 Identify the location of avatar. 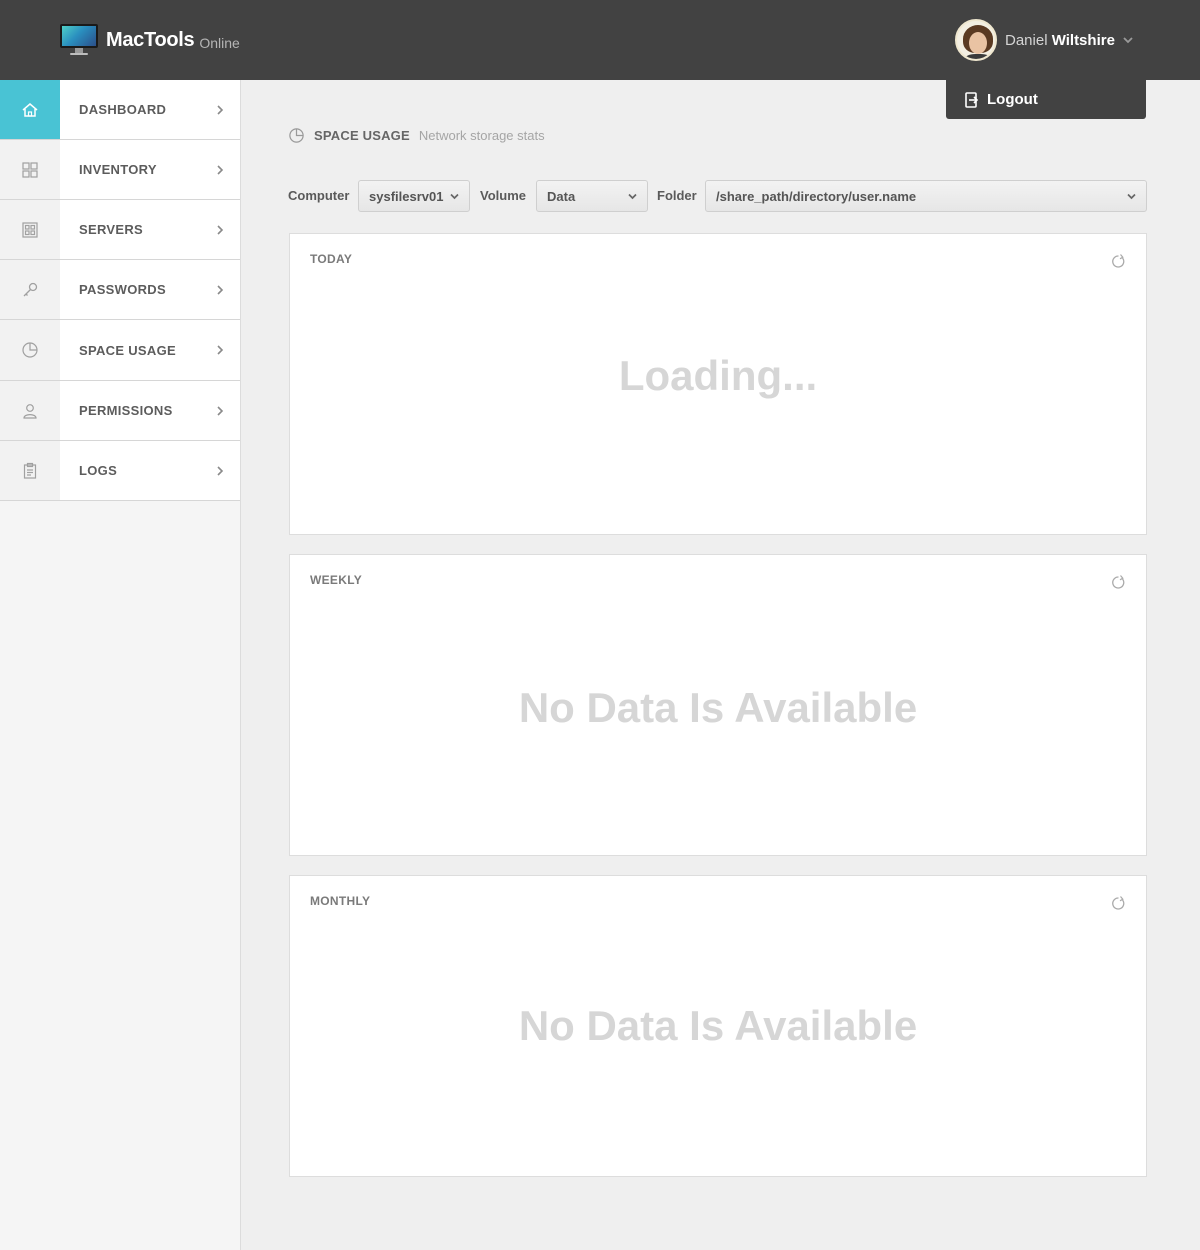
(976, 40).